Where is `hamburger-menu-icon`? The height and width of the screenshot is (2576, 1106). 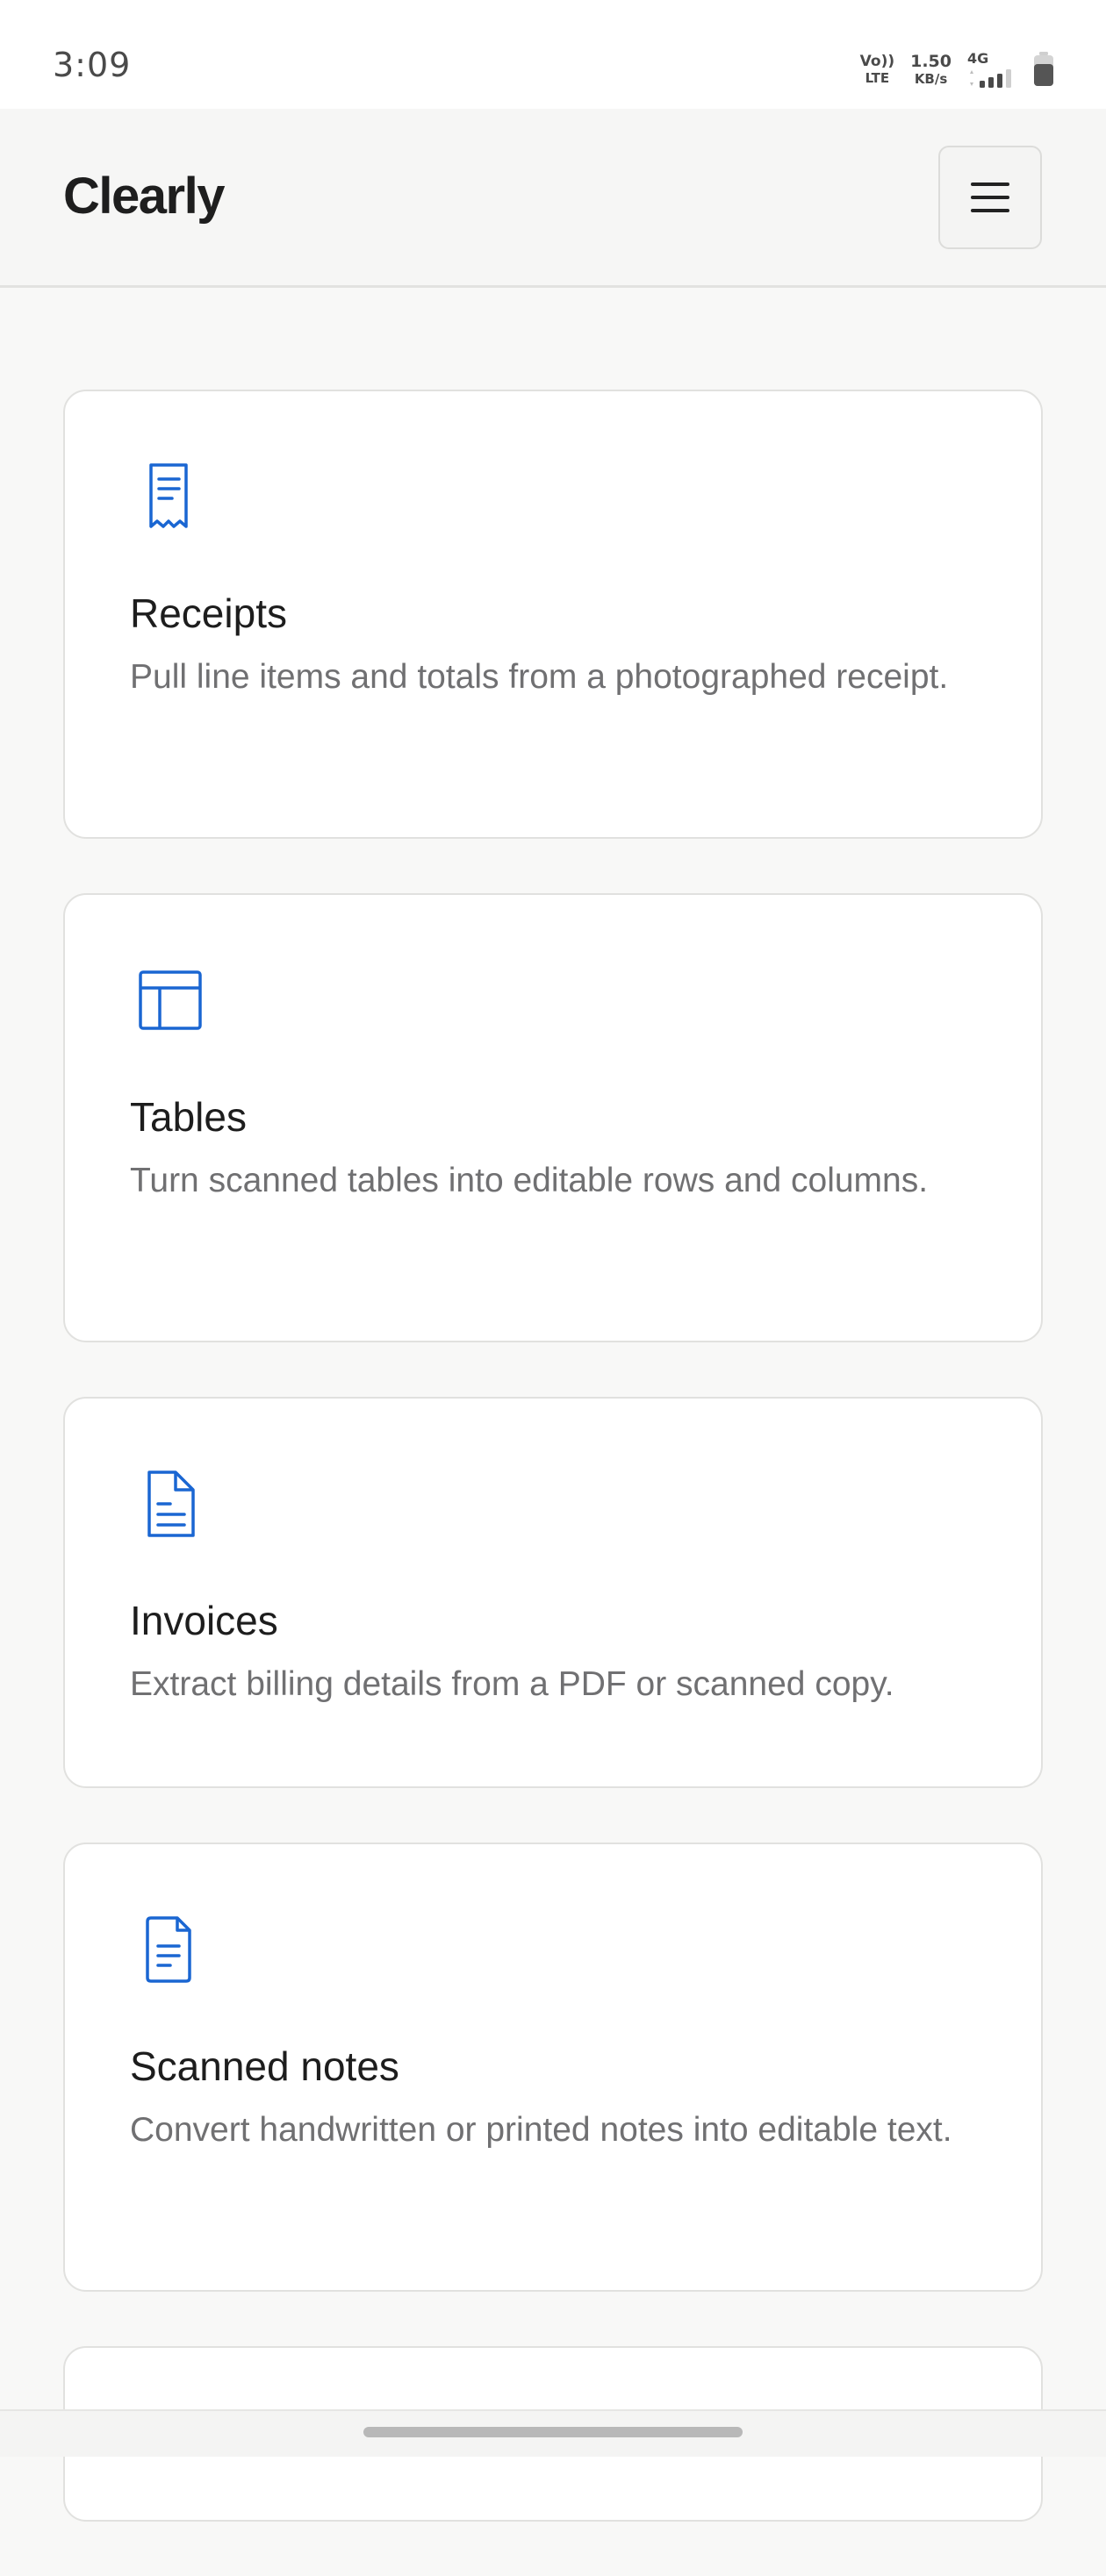
hamburger-menu-icon is located at coordinates (990, 197).